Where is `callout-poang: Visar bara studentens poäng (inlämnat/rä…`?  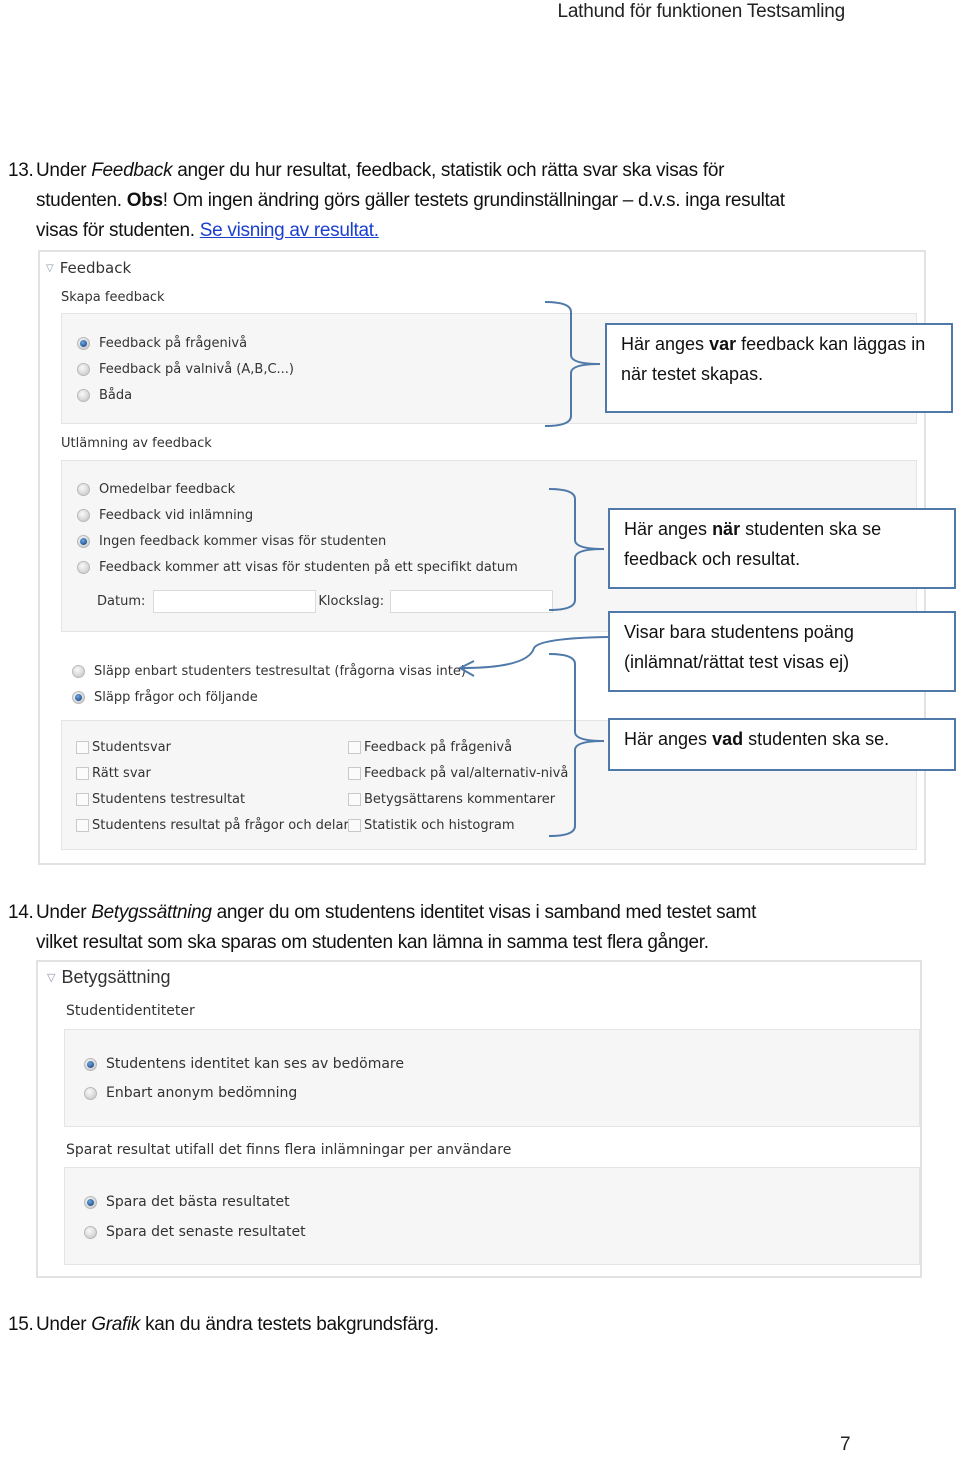 callout-poang: Visar bara studentens poäng (inlämnat/rä… is located at coordinates (782, 651).